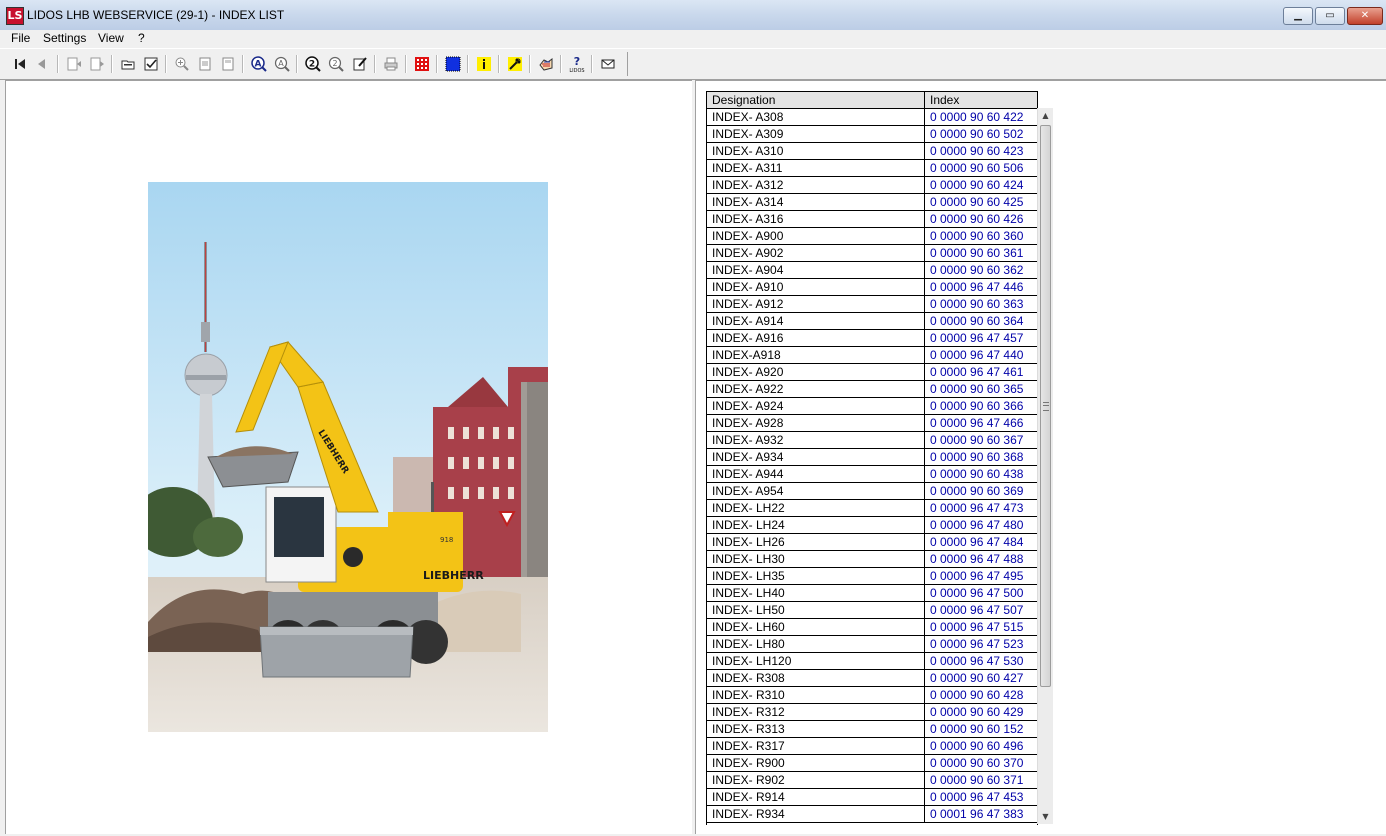 The image size is (1386, 836). What do you see at coordinates (1045, 406) in the screenshot?
I see `scroll-thumb` at bounding box center [1045, 406].